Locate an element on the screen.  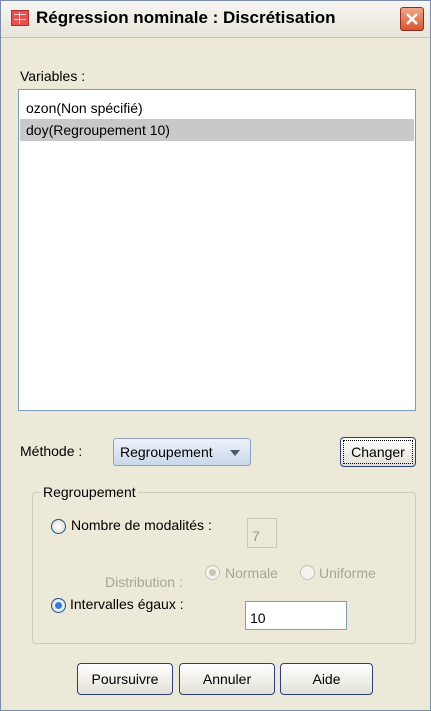
variables-label: Variables : is located at coordinates (53, 76).